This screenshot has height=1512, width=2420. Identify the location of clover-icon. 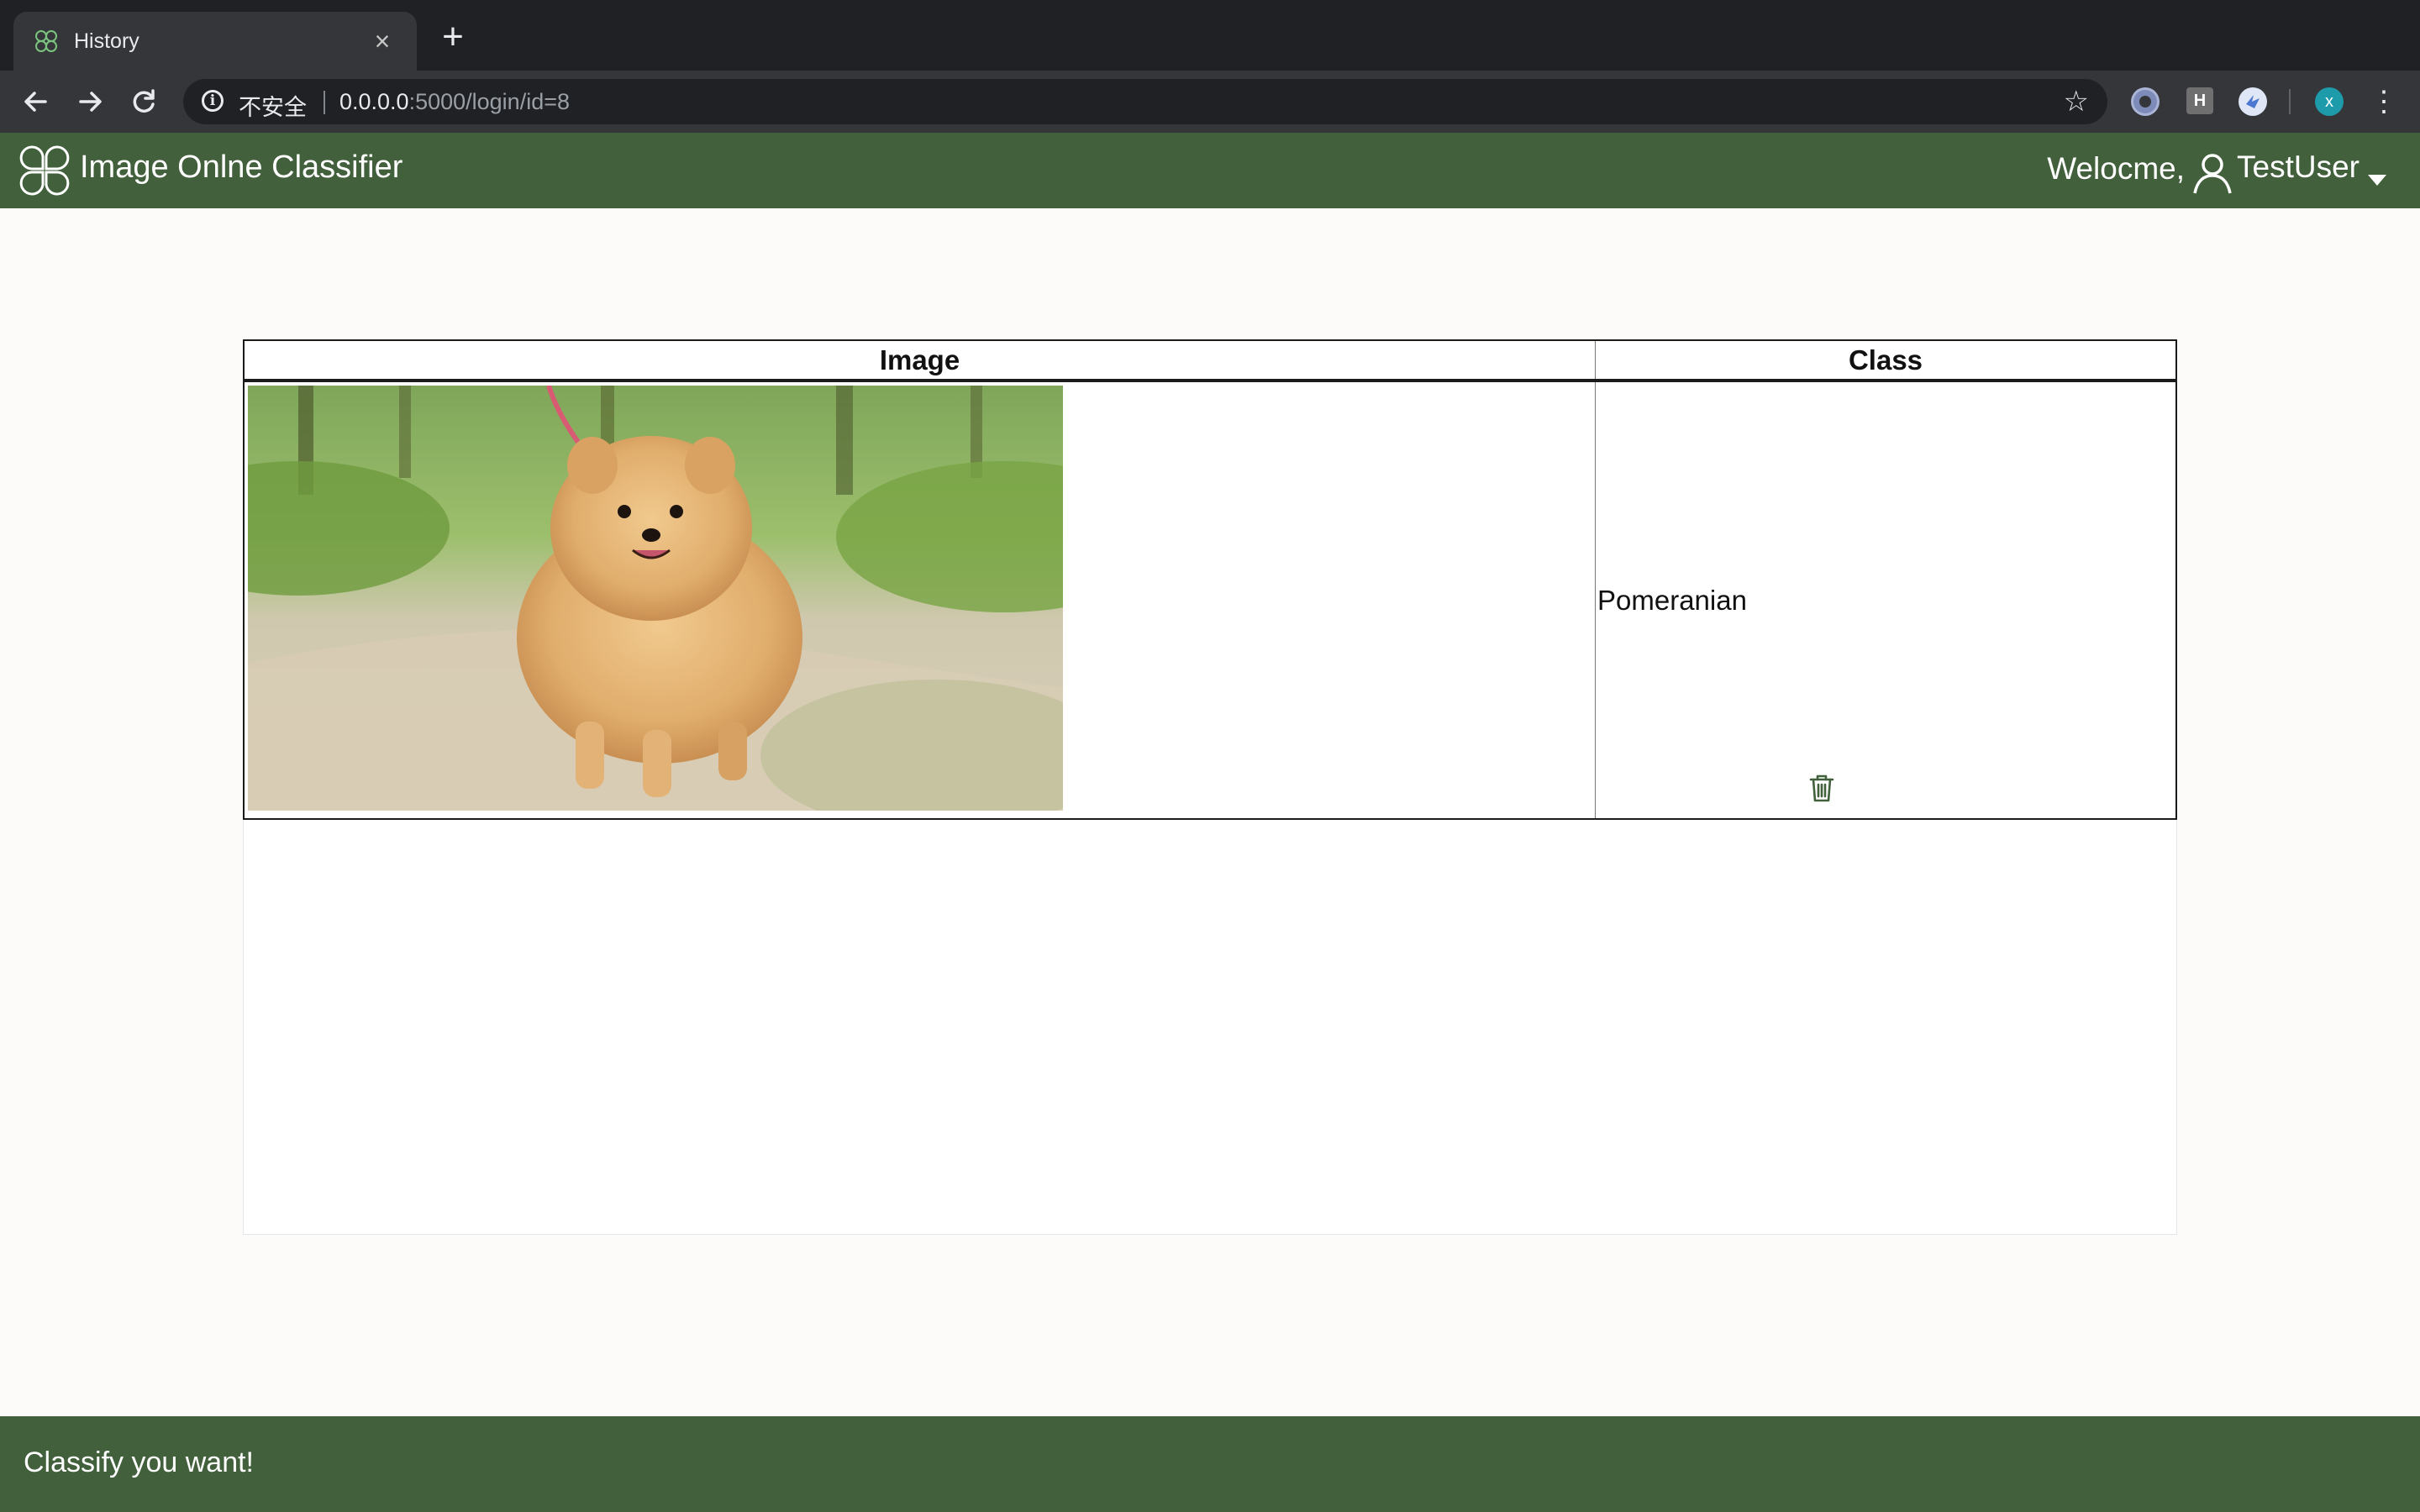
(46, 41).